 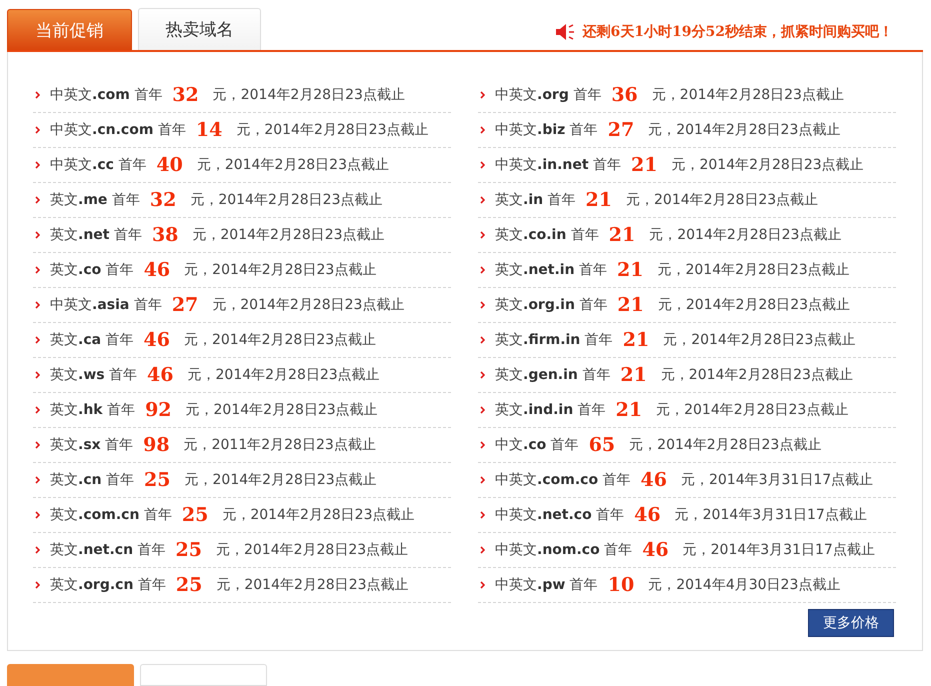 I want to click on domain-name: 英文.me 首年, so click(x=95, y=200).